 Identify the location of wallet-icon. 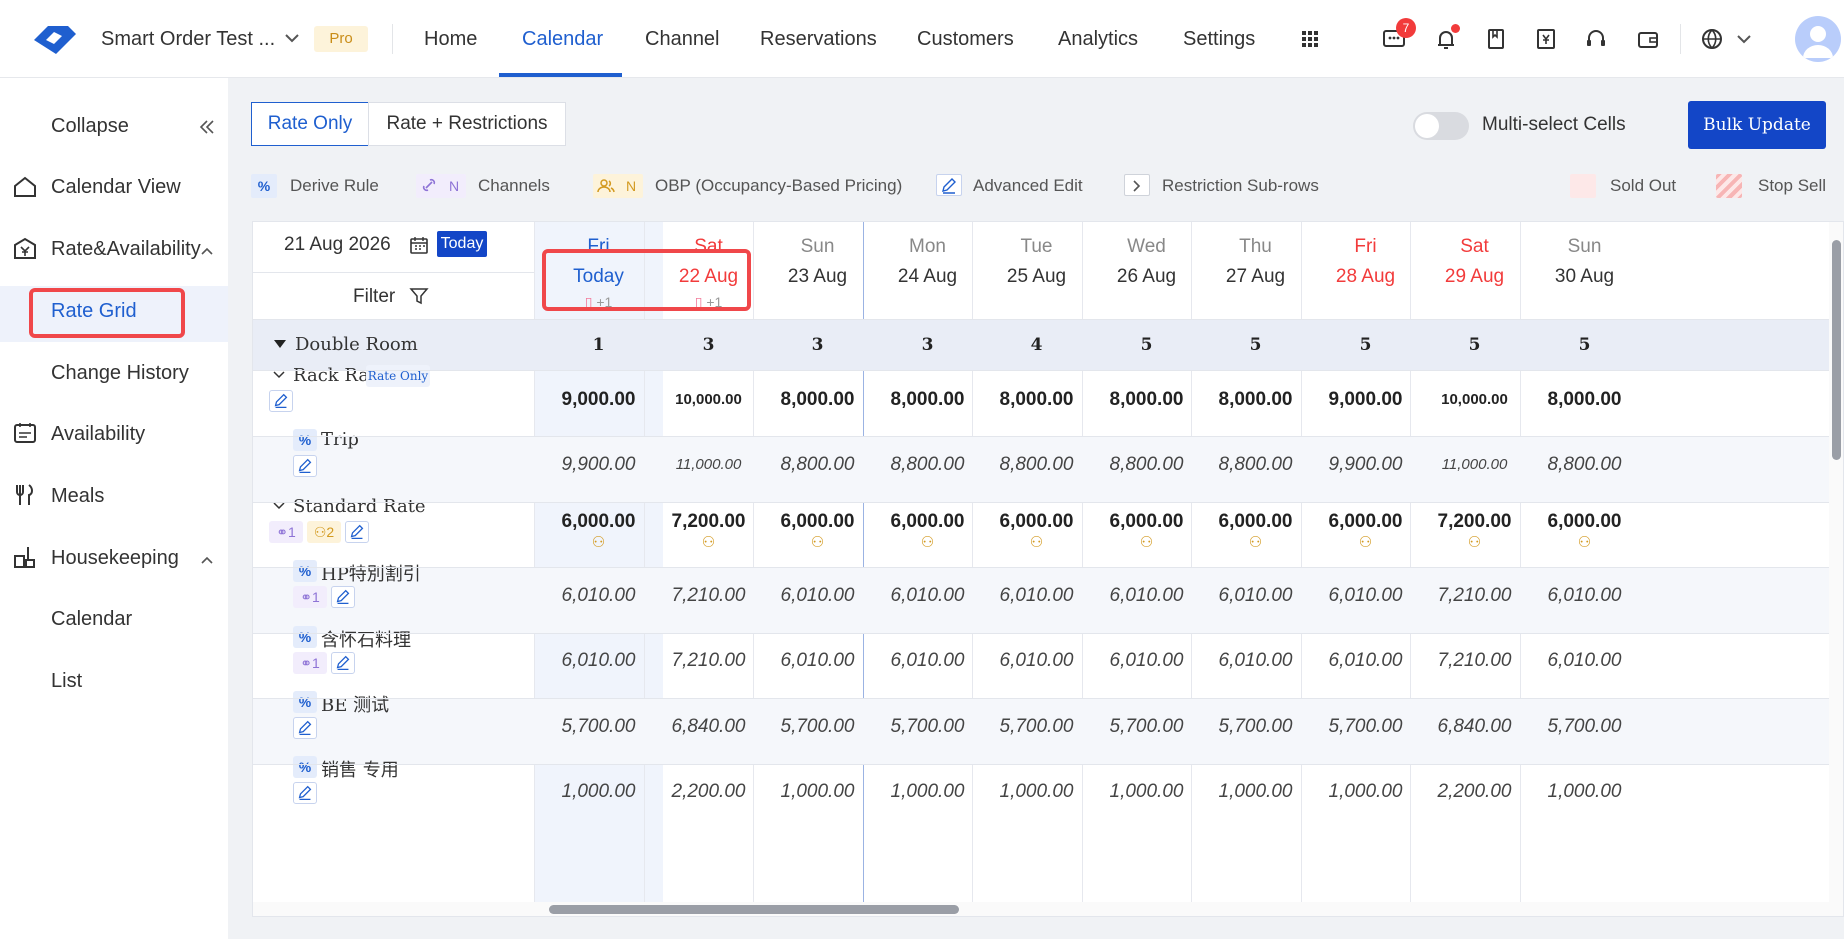
(1648, 39).